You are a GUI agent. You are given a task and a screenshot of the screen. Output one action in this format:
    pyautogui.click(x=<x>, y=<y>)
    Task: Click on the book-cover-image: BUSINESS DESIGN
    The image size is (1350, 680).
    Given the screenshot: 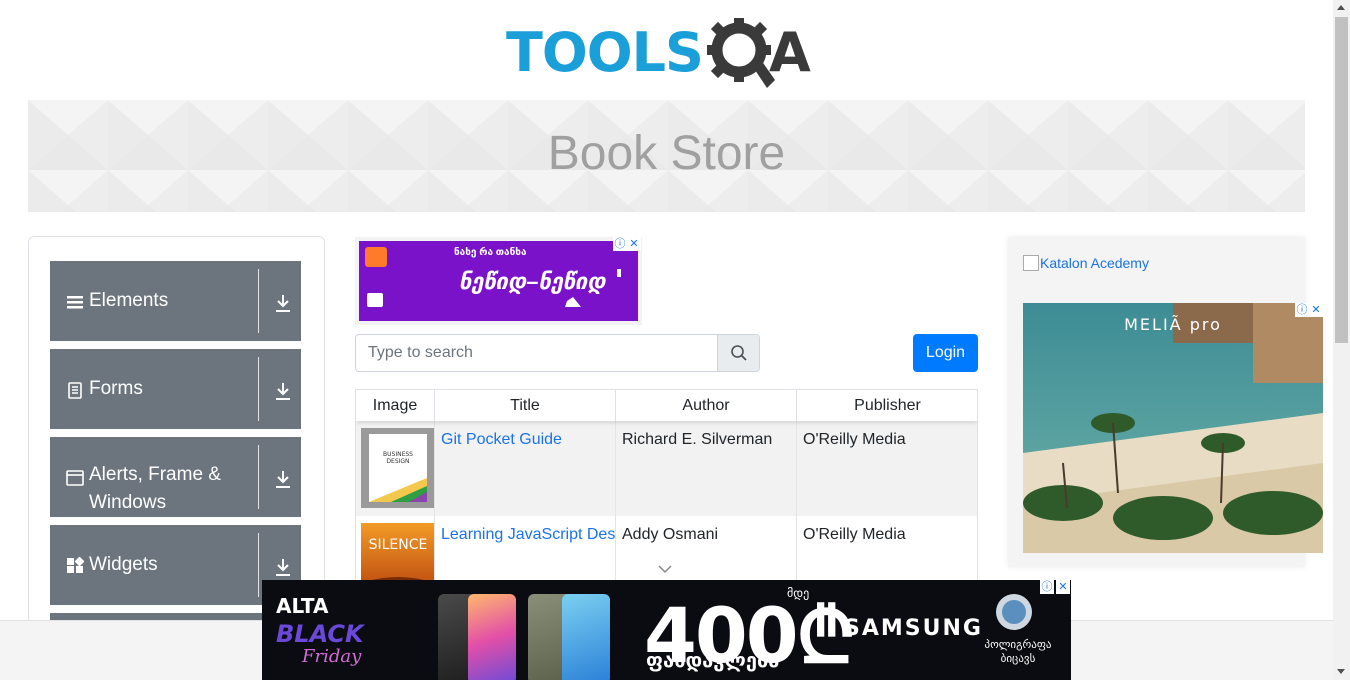 What is the action you would take?
    pyautogui.click(x=397, y=468)
    